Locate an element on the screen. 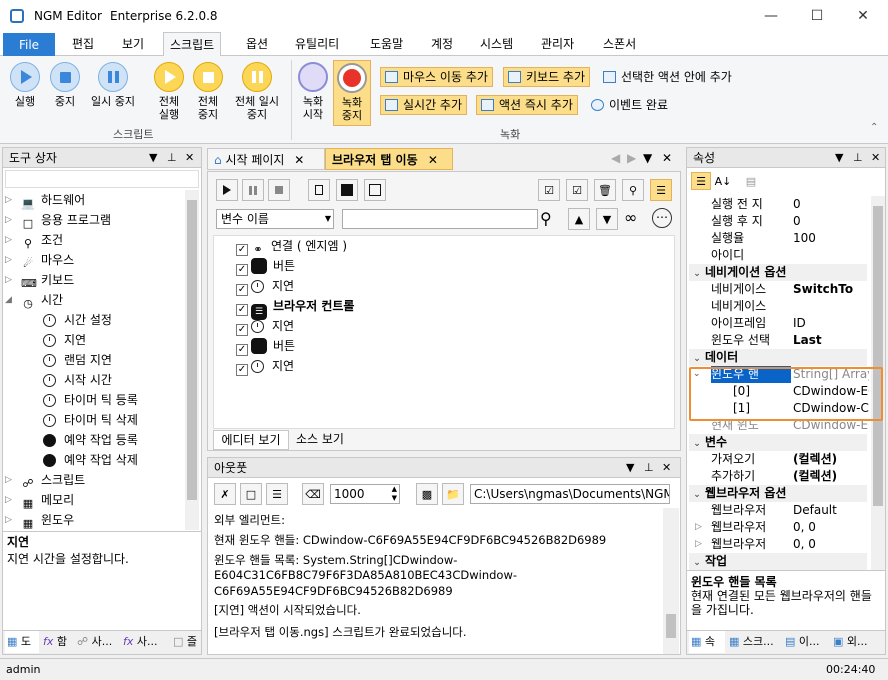 The height and width of the screenshot is (680, 888). close-button: ✕ is located at coordinates (863, 16).